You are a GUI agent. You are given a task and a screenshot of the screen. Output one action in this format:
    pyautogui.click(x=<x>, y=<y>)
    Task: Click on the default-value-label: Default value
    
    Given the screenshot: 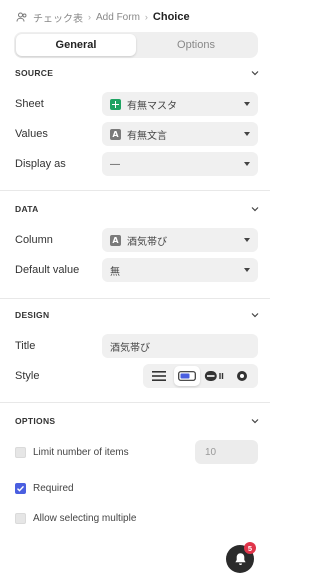 What is the action you would take?
    pyautogui.click(x=47, y=270)
    